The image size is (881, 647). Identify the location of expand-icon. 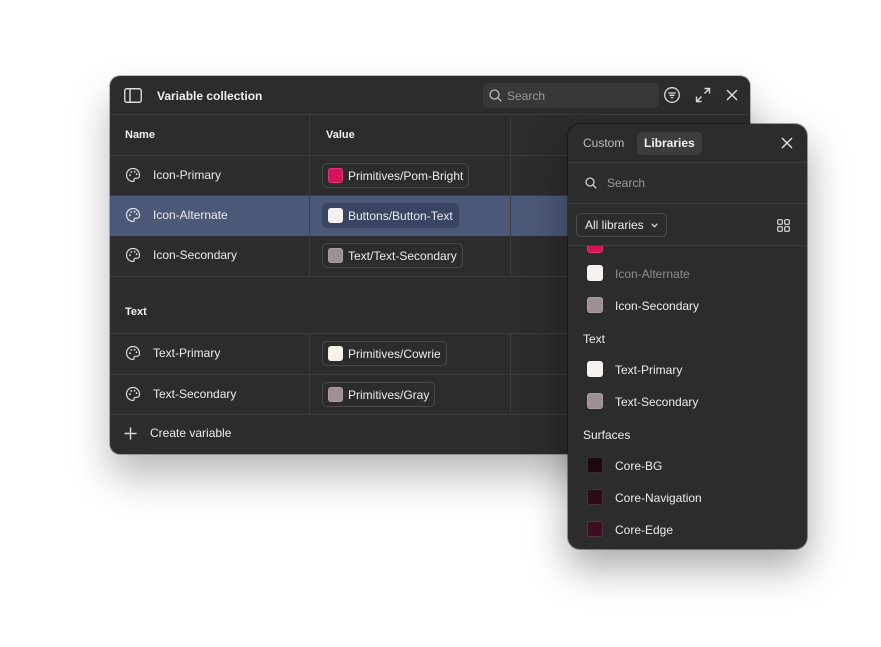
(703, 95).